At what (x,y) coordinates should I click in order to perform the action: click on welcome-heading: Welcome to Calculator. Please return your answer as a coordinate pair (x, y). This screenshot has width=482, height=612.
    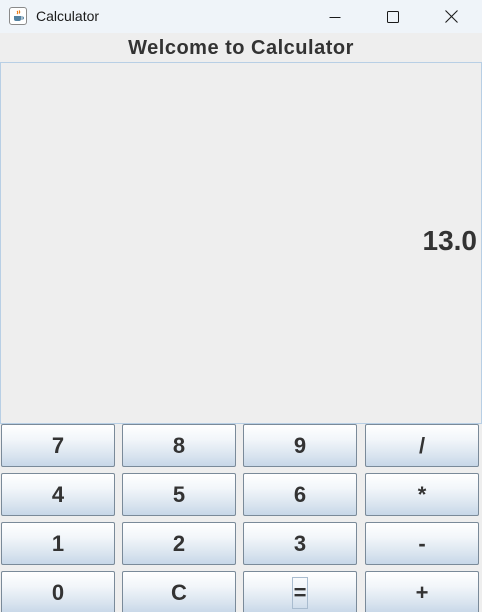
    Looking at the image, I should click on (241, 48).